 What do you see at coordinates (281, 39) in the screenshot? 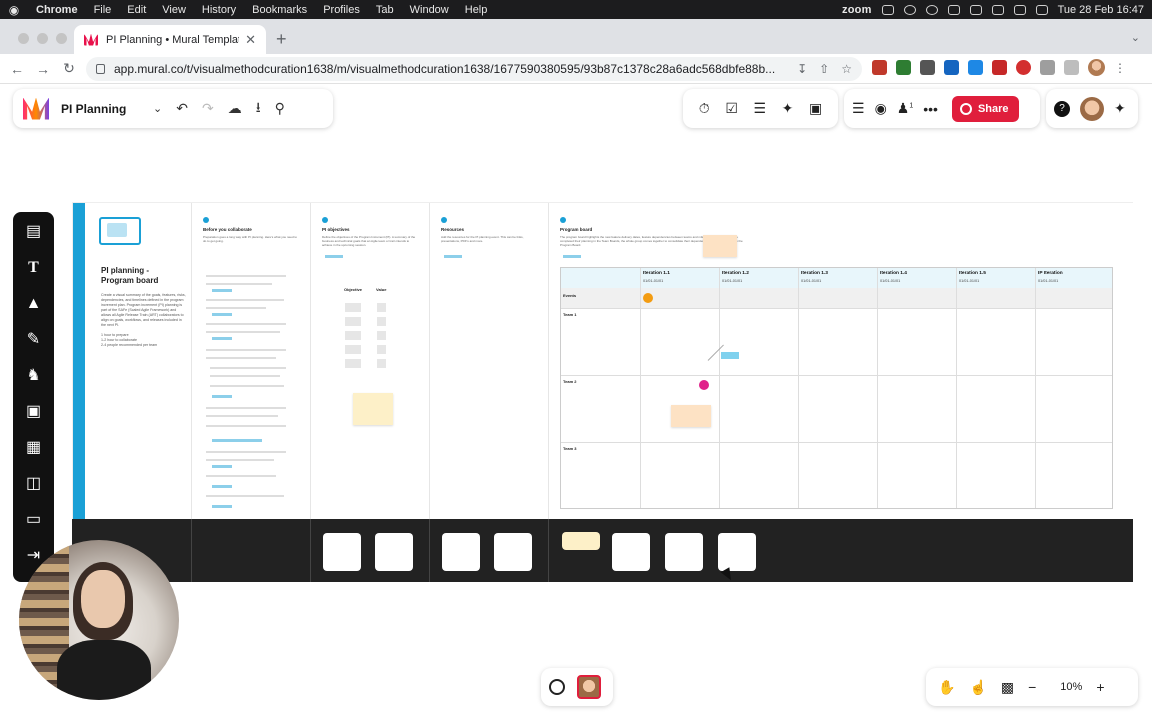
I see `new-tab-button: +` at bounding box center [281, 39].